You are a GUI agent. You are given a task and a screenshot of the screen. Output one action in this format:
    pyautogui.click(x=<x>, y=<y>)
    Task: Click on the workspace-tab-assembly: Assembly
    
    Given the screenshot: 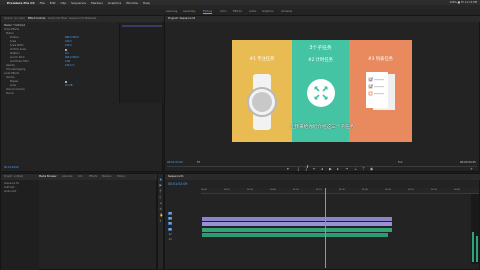 What is the action you would take?
    pyautogui.click(x=189, y=11)
    